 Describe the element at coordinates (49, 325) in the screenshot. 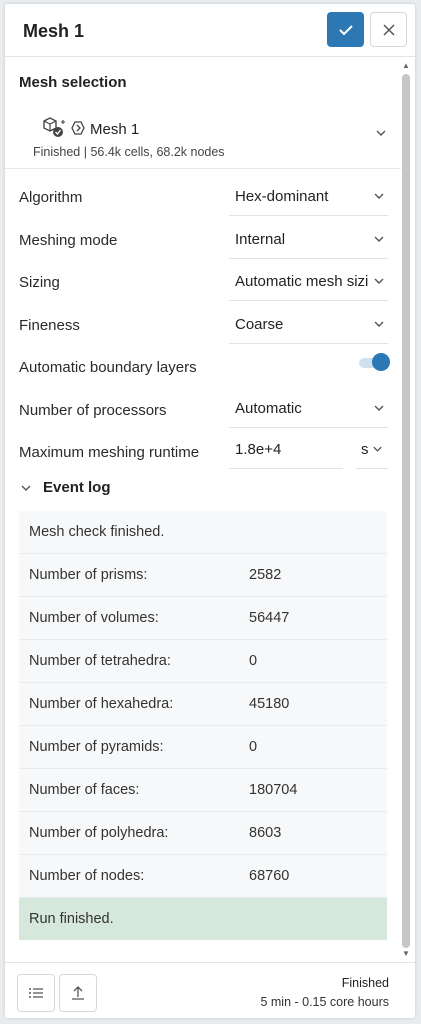

I see `fineness-label: Fineness` at that location.